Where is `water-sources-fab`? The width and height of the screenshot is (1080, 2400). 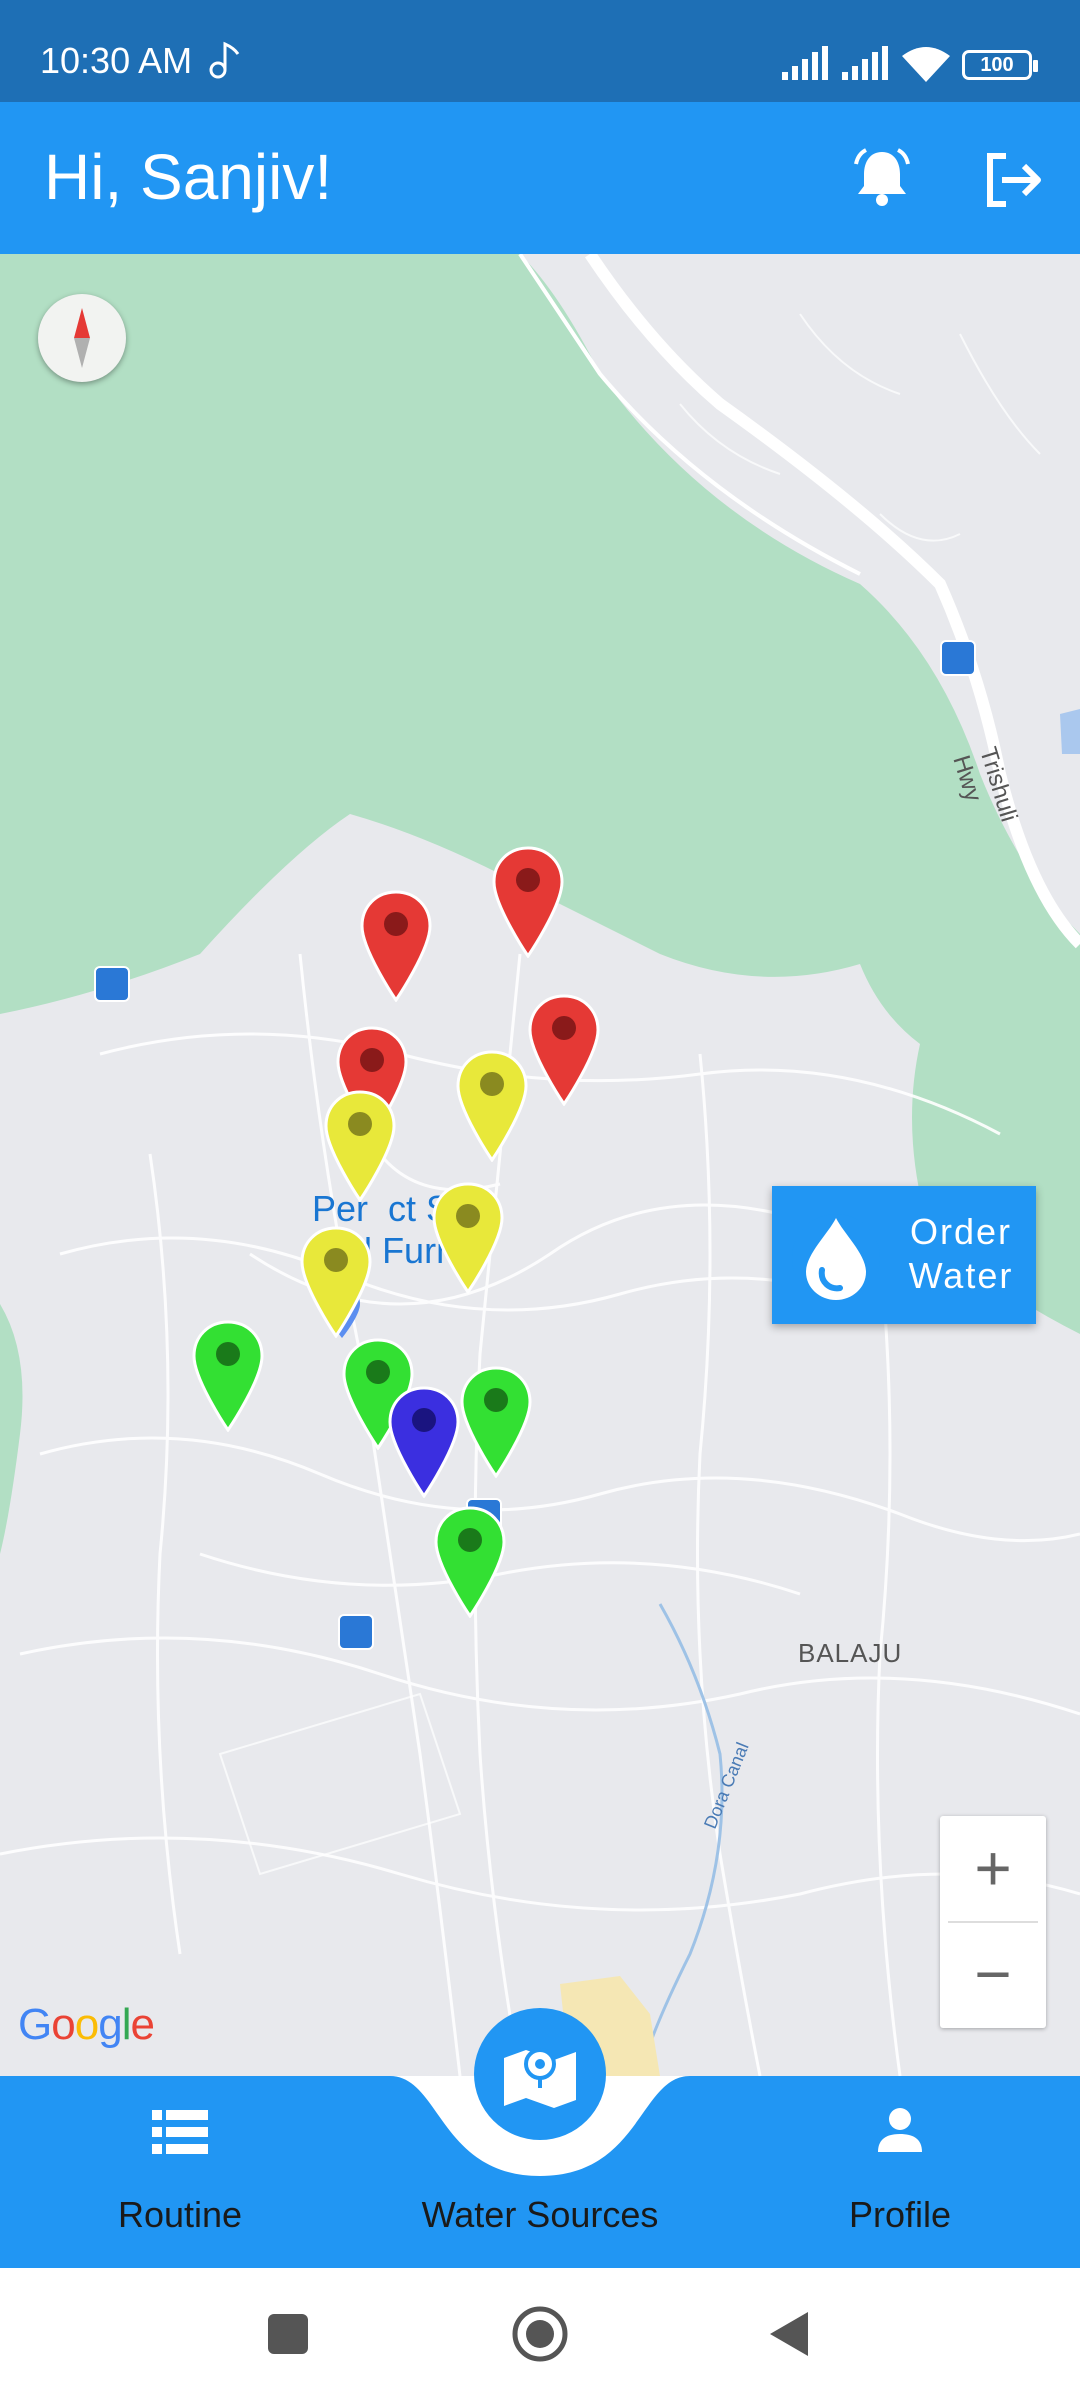 water-sources-fab is located at coordinates (540, 2074).